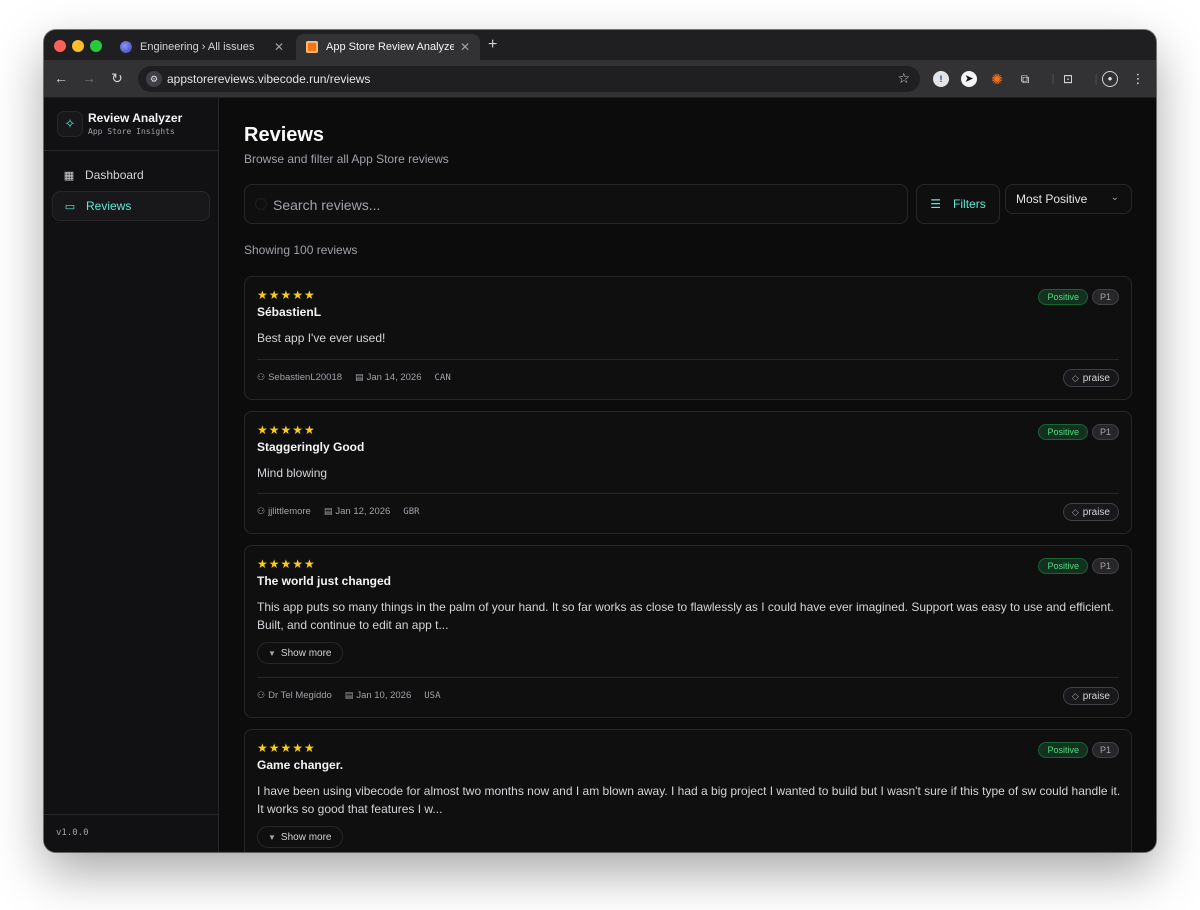 The image size is (1200, 910). I want to click on review-date: Jan 10, 2026, so click(384, 695).